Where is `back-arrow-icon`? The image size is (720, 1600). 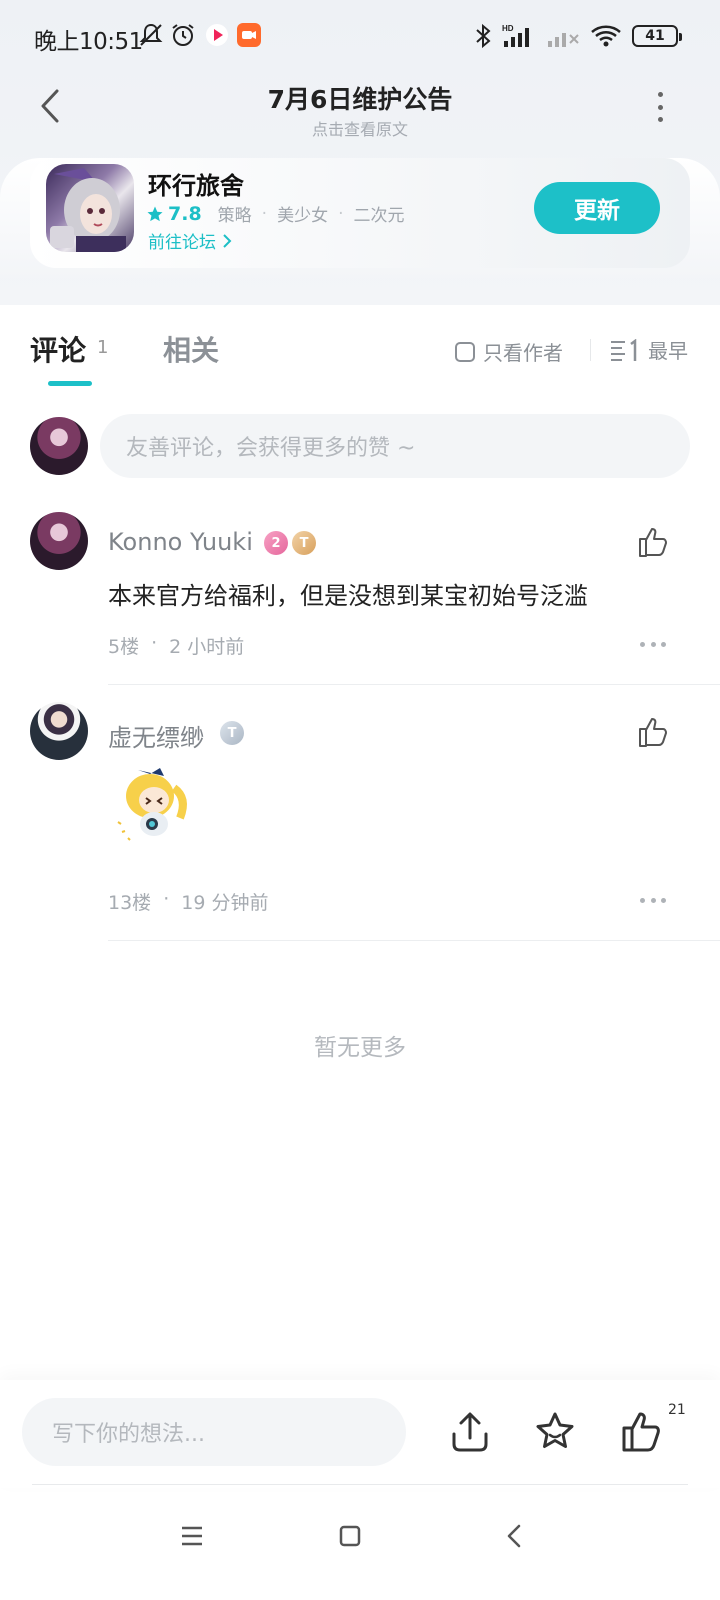
back-arrow-icon is located at coordinates (514, 1536).